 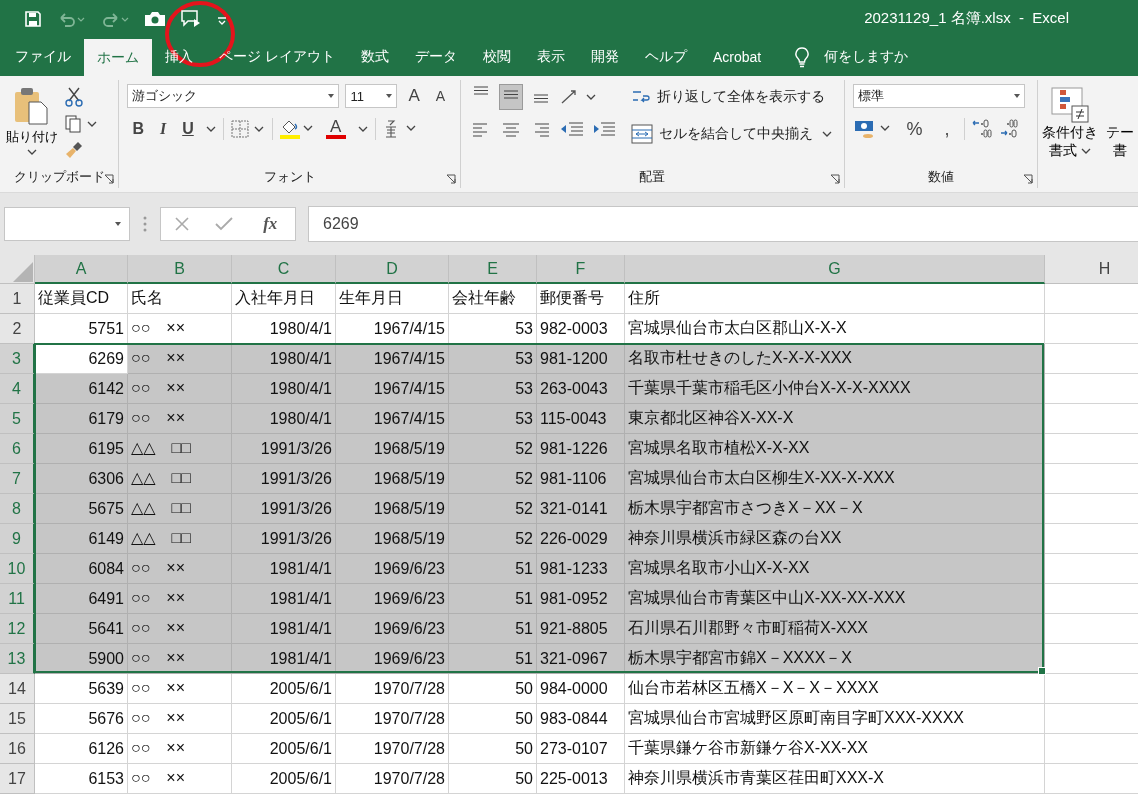 I want to click on table-cell: 宮城県仙台市太白区郡山X-X-X, so click(x=835, y=329).